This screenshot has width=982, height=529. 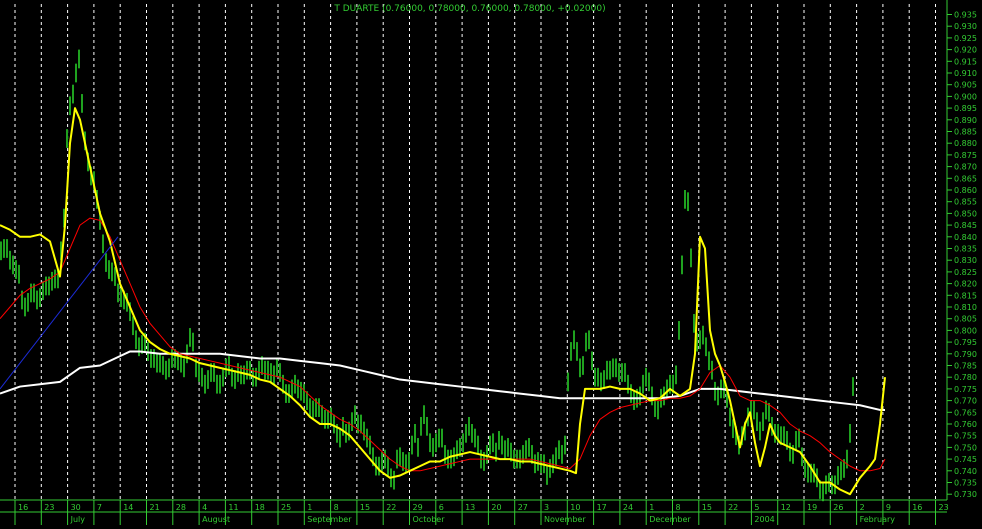 What do you see at coordinates (496, 507) in the screenshot?
I see `x-day-label: 20` at bounding box center [496, 507].